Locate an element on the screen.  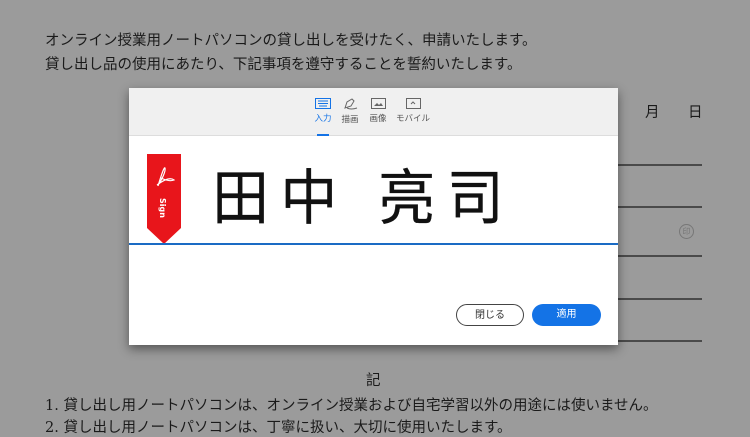
tab-mobile: モバイル is located at coordinates (413, 111).